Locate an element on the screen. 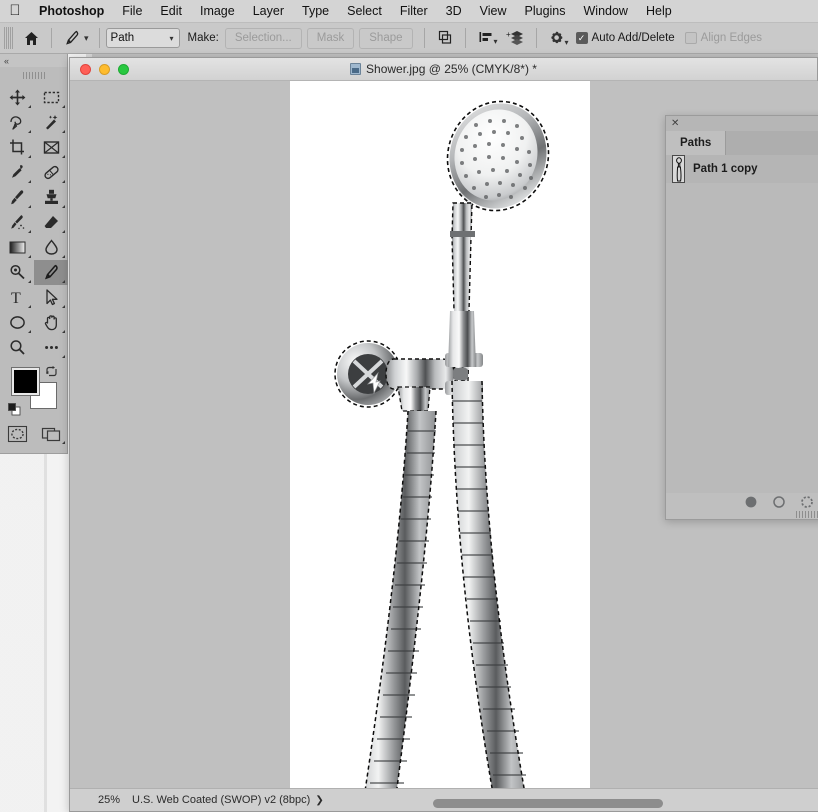 The width and height of the screenshot is (818, 812). eraser-tool is located at coordinates (51, 222).